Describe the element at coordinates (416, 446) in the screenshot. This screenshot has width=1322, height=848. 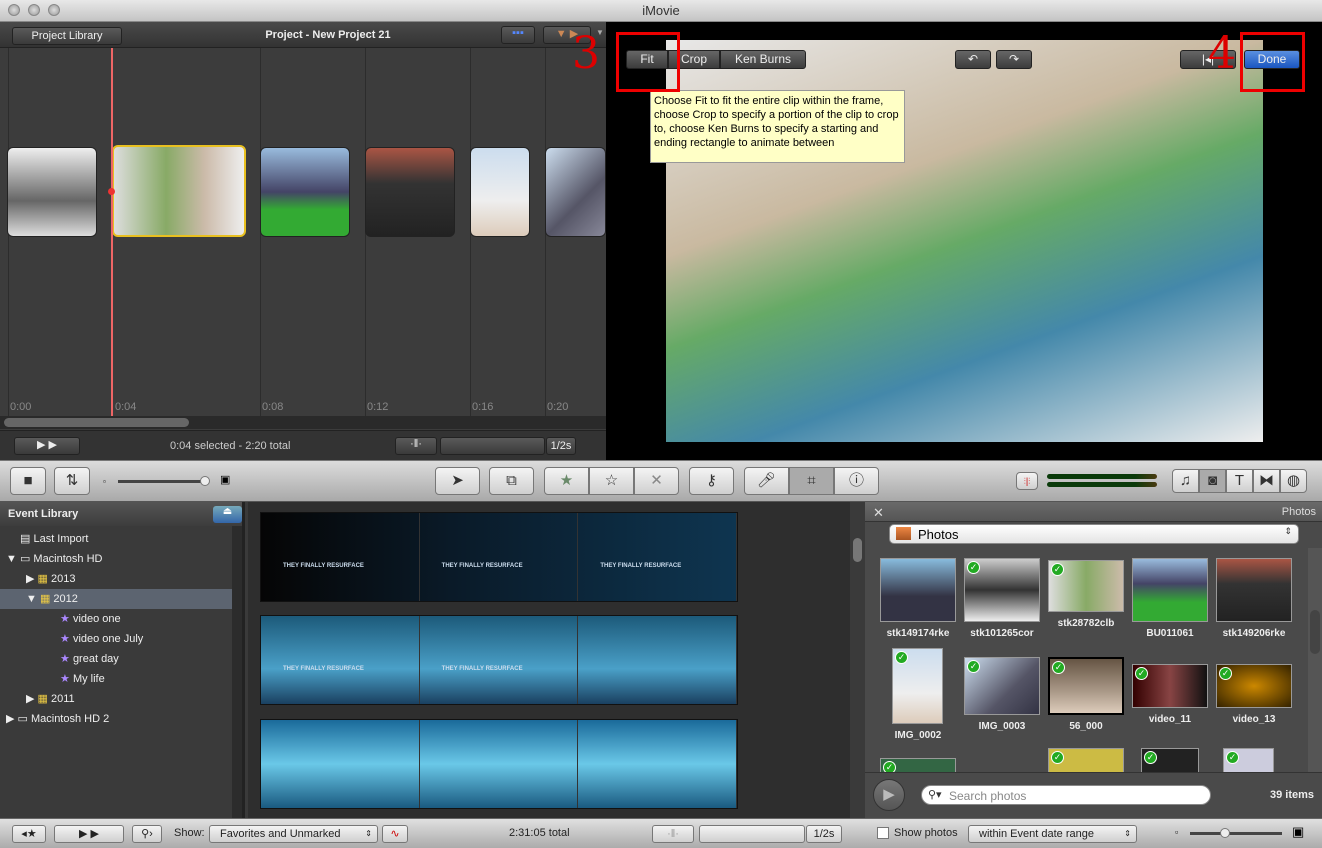
I see `waveform-button: ·‖·` at that location.